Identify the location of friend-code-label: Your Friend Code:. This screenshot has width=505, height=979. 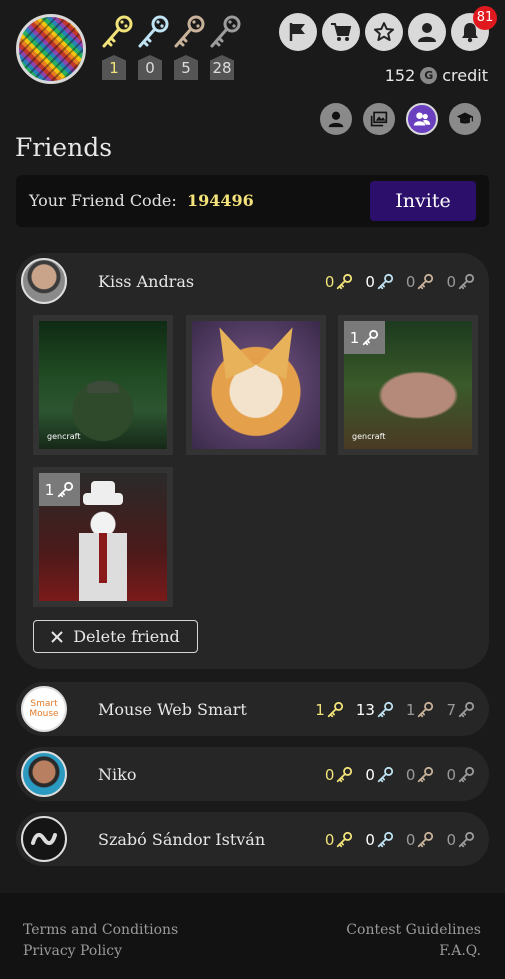
(103, 200).